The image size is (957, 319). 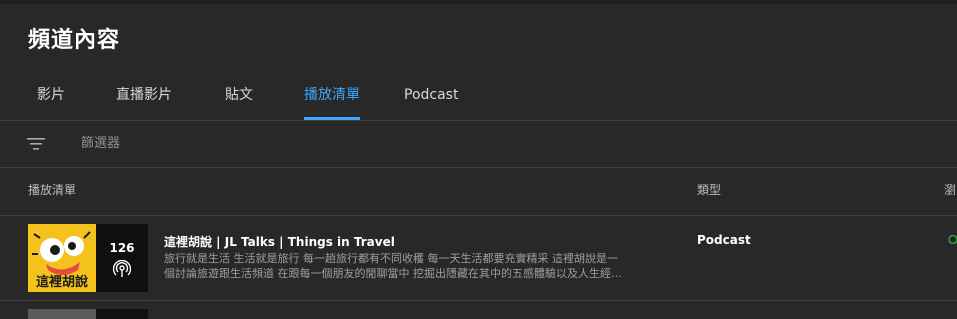 I want to click on playlist-type: Podcast, so click(x=724, y=240).